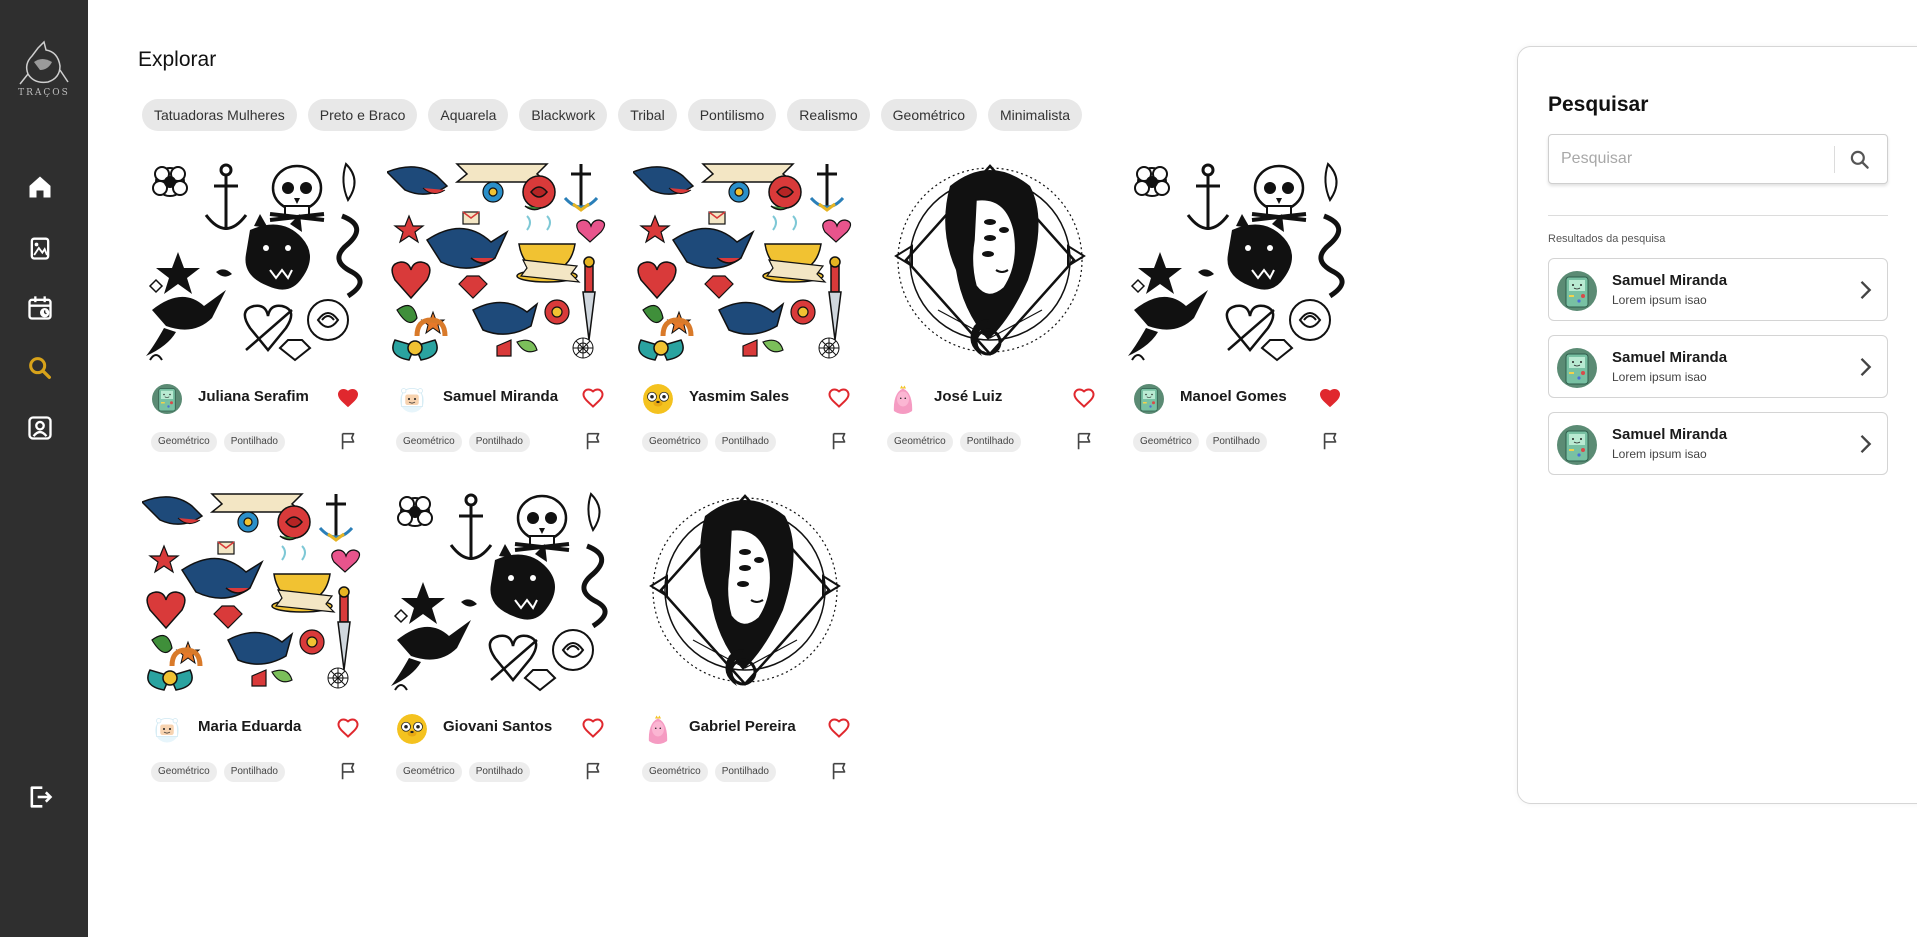 This screenshot has width=1917, height=937. I want to click on search-submit-icon, so click(1860, 160).